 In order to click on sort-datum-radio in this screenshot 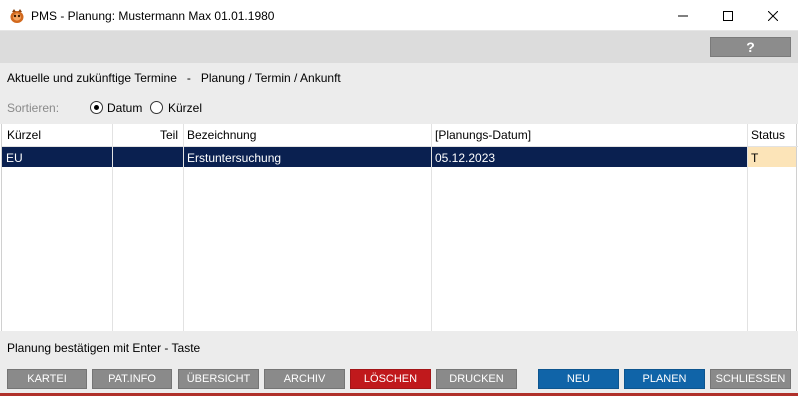, I will do `click(96, 107)`.